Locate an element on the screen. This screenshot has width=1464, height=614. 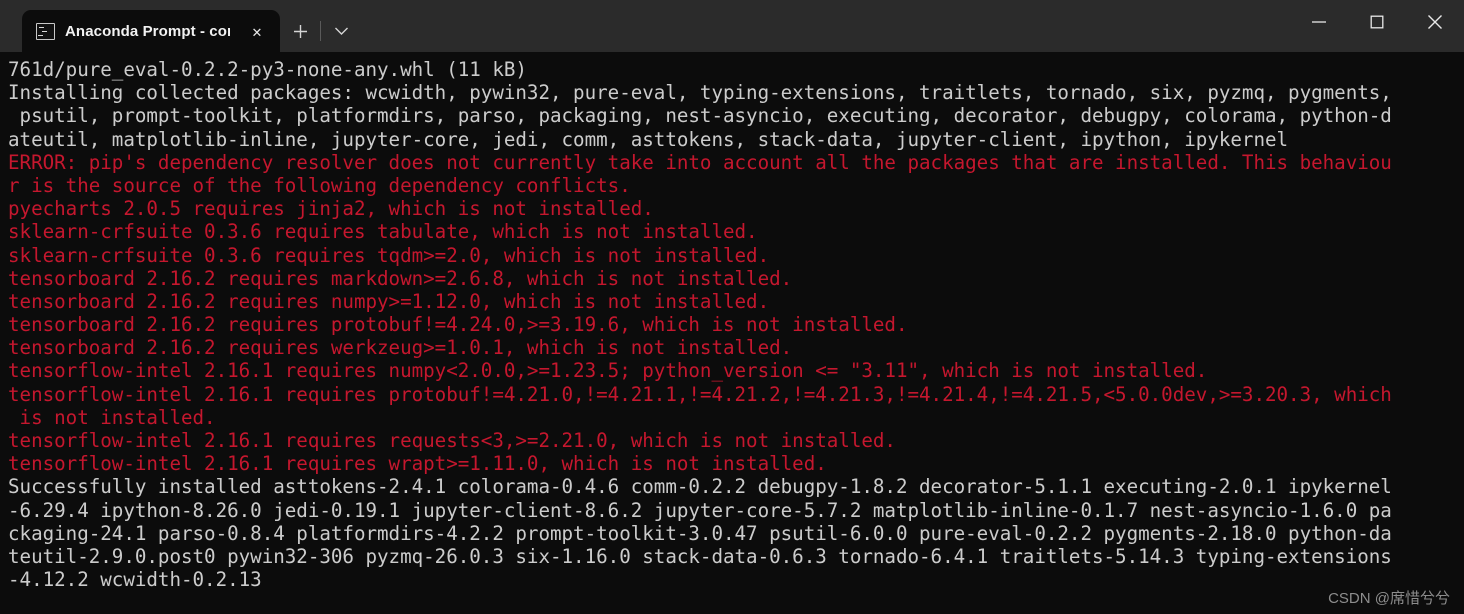
terminal-tab: Anaconda Prompt - conda de ✕ is located at coordinates (151, 31).